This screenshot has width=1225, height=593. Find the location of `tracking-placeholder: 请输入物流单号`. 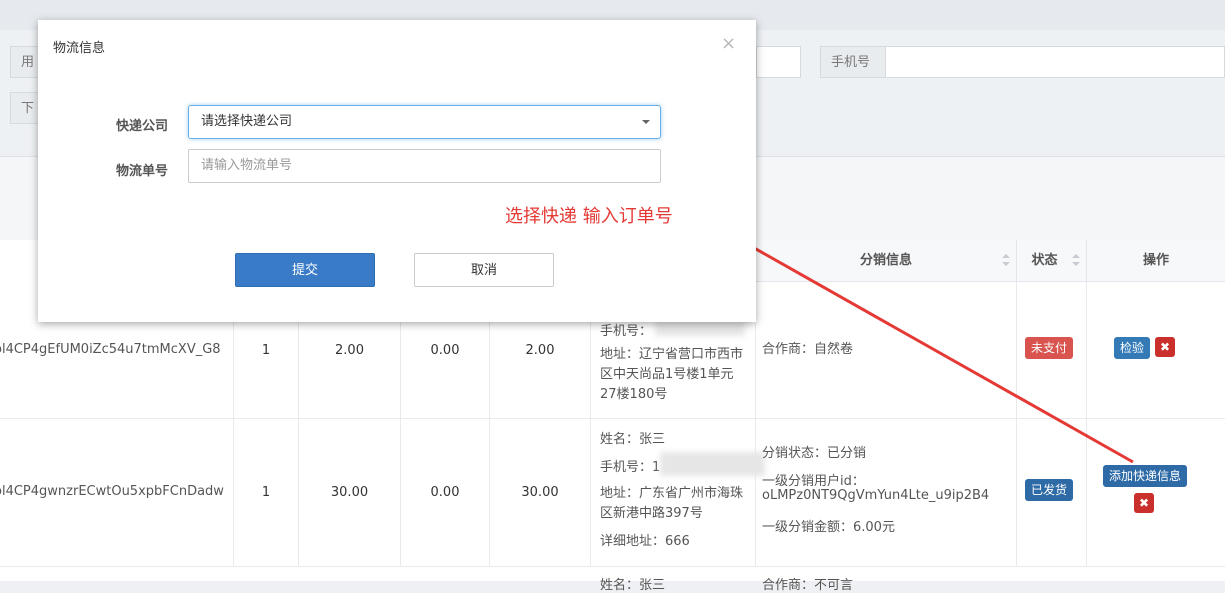

tracking-placeholder: 请输入物流单号 is located at coordinates (247, 165).